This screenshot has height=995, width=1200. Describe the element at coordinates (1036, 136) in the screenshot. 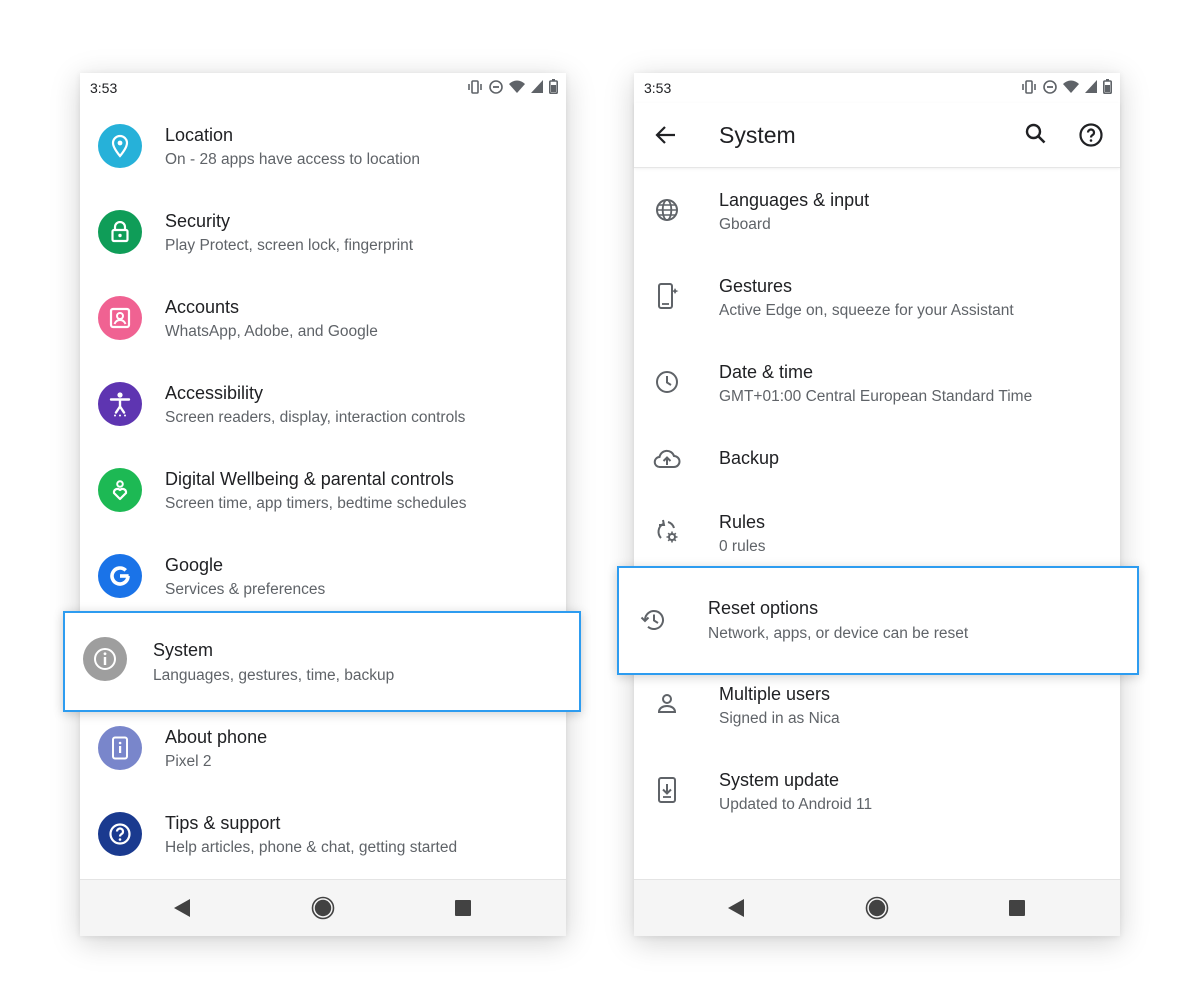

I see `search-icon` at that location.